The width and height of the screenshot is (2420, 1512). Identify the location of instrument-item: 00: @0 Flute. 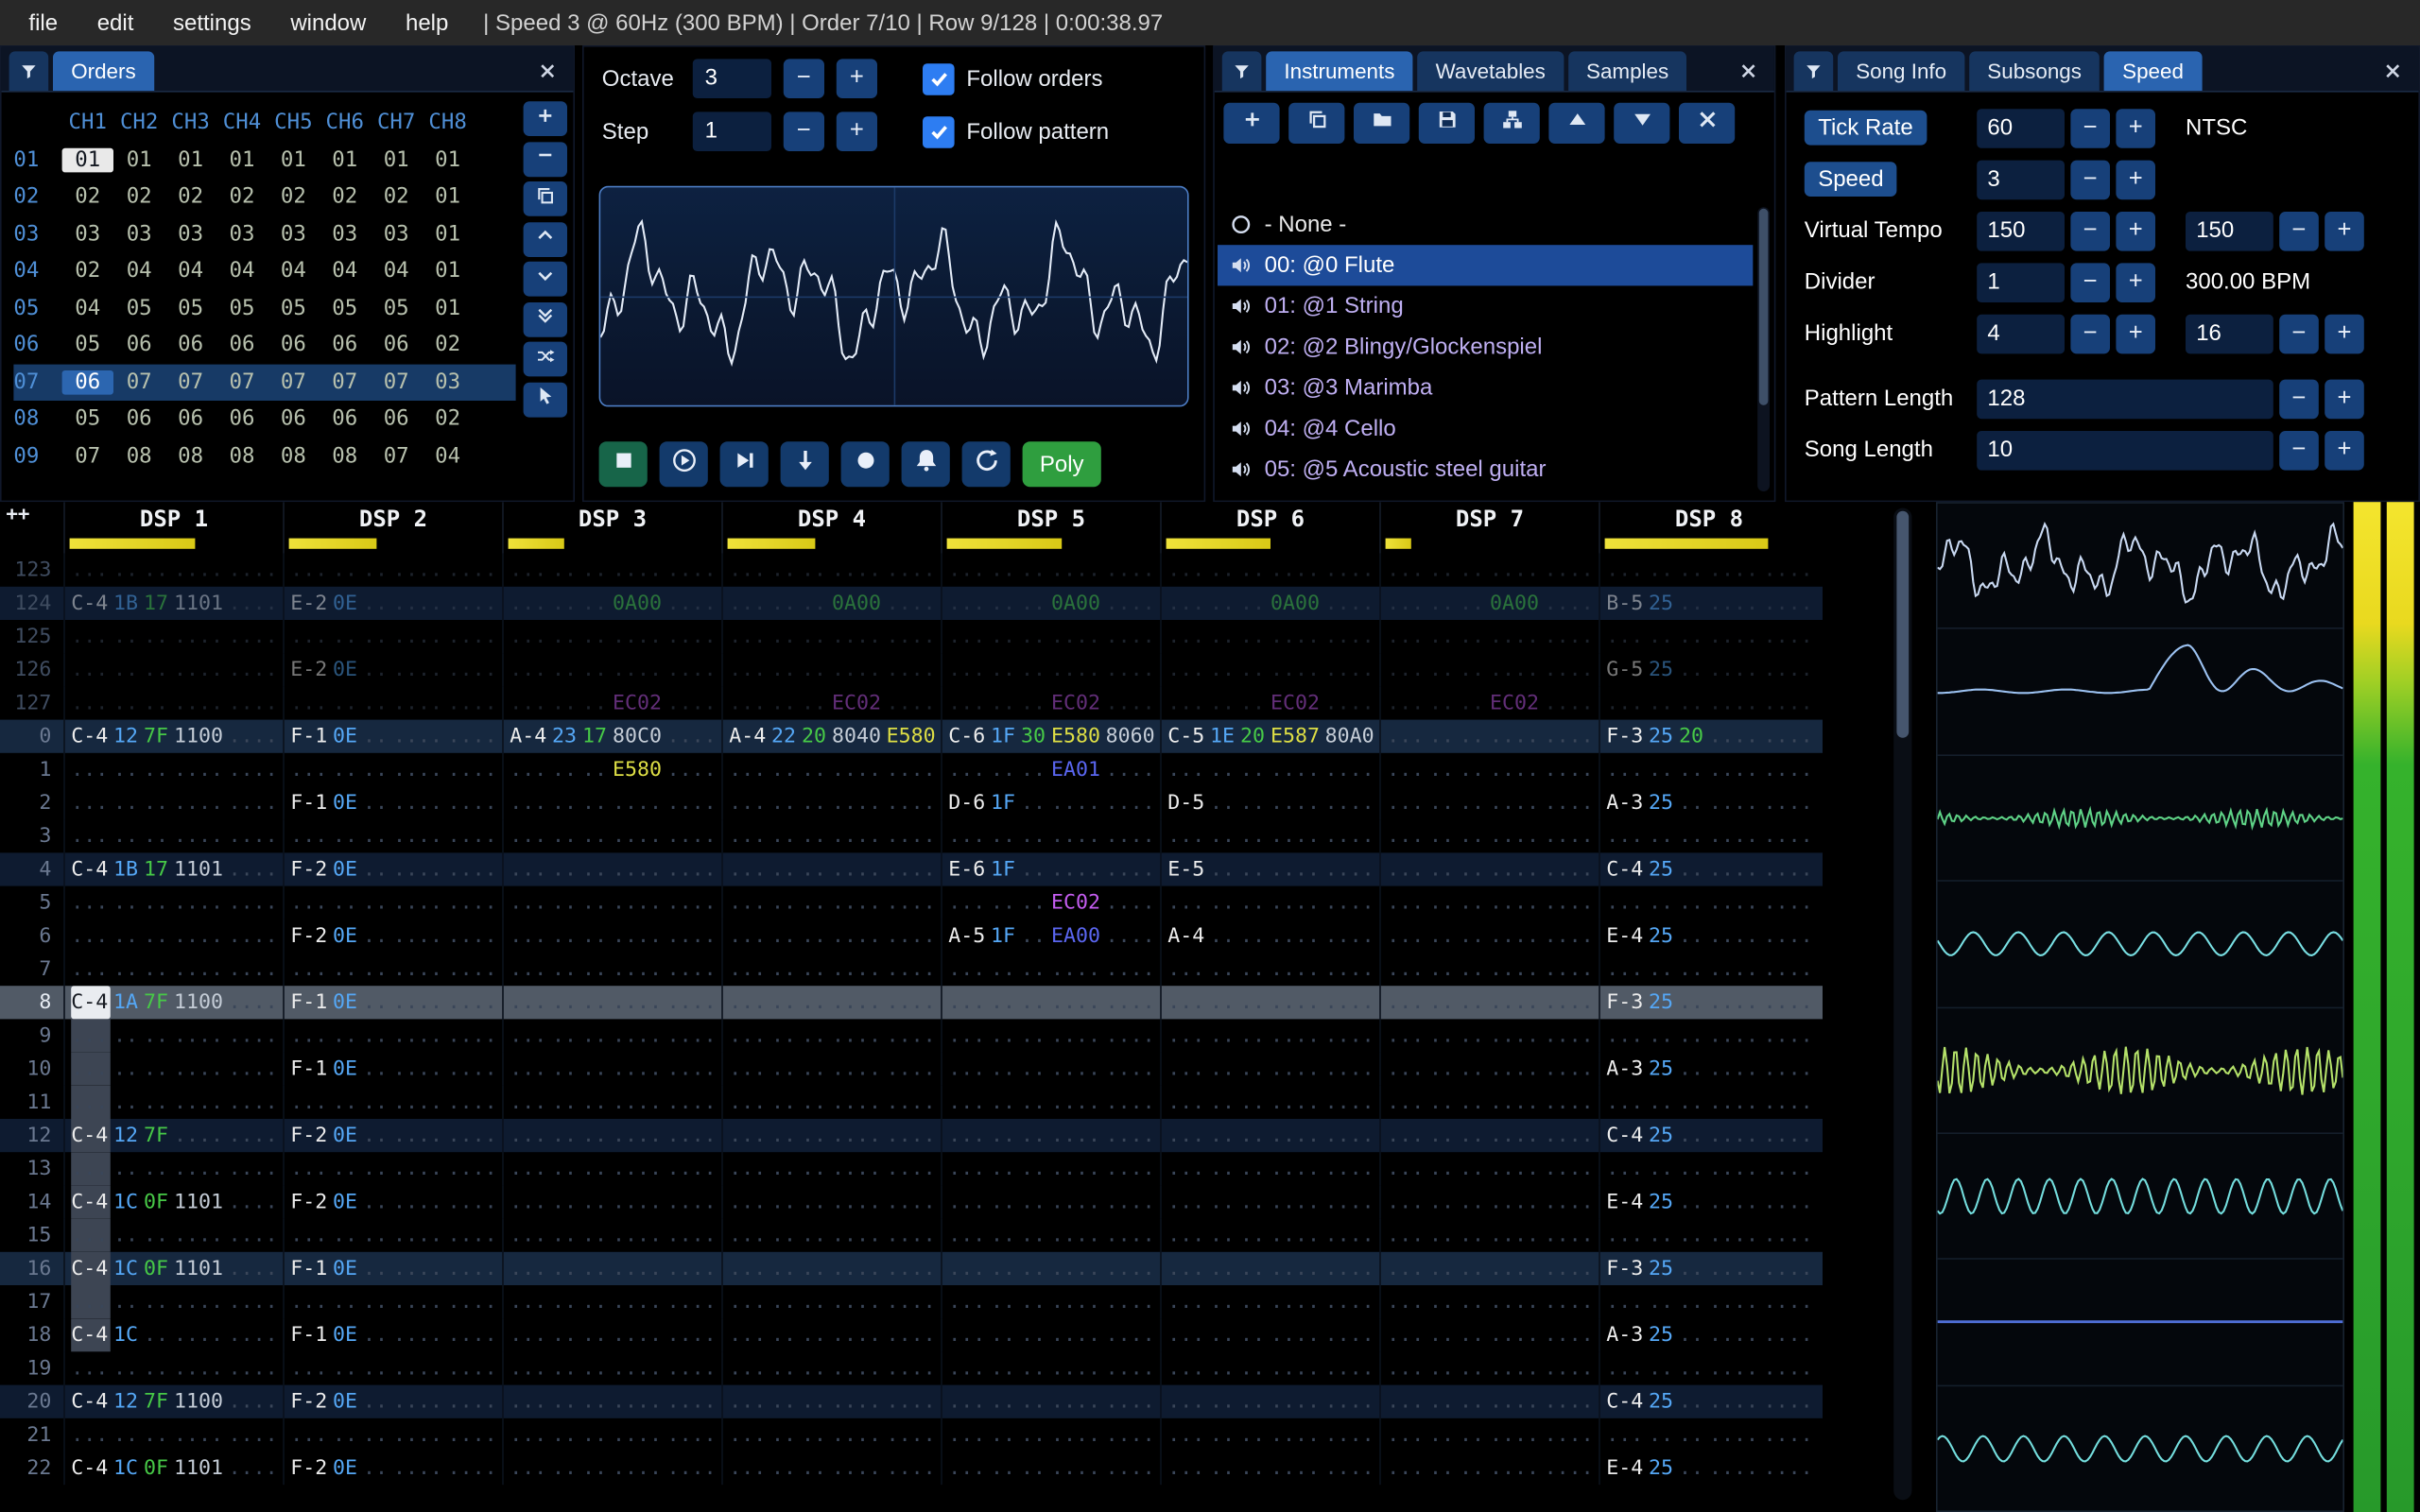
(1486, 265).